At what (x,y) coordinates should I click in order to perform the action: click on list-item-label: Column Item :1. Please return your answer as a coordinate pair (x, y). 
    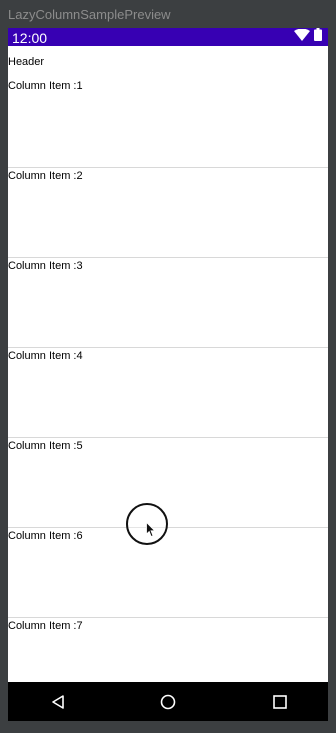
    Looking at the image, I should click on (45, 86).